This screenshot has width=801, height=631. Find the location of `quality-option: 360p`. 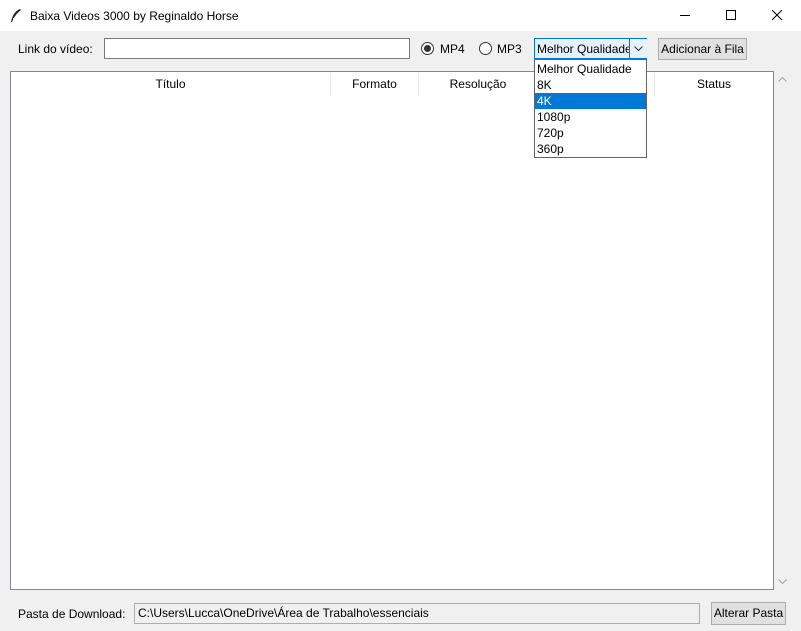

quality-option: 360p is located at coordinates (590, 149).